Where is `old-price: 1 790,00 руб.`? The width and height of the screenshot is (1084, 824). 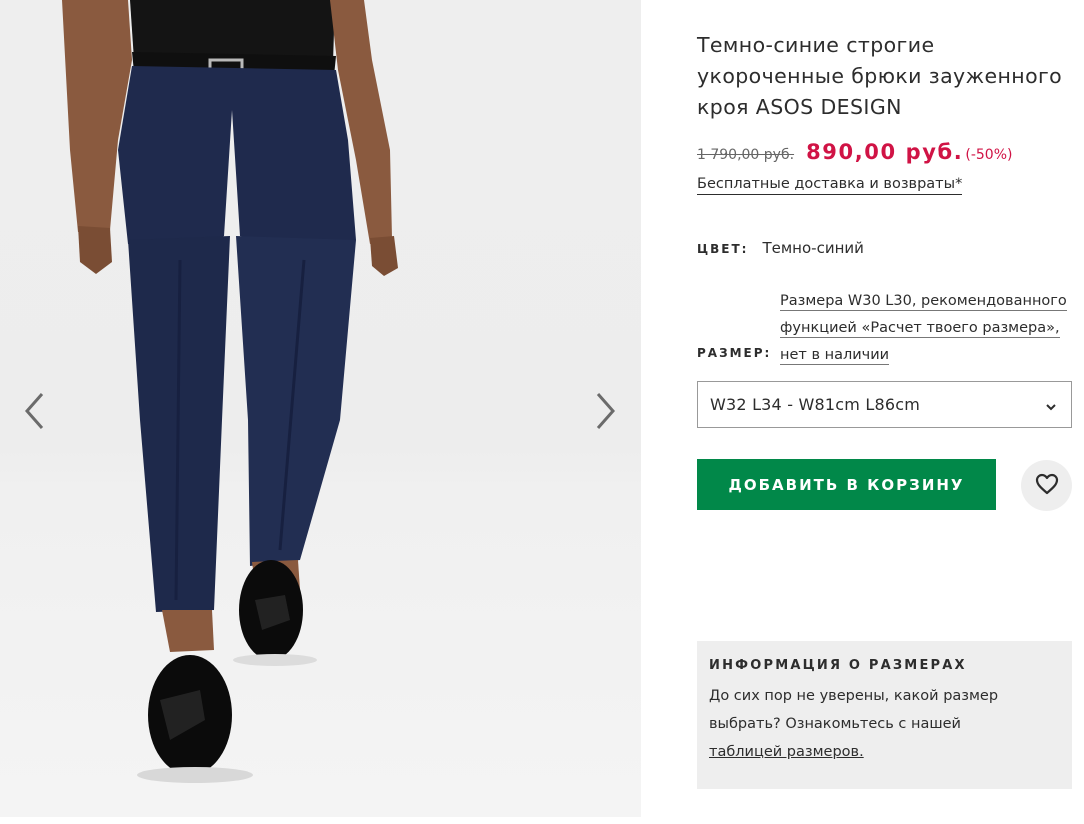 old-price: 1 790,00 руб. is located at coordinates (746, 155).